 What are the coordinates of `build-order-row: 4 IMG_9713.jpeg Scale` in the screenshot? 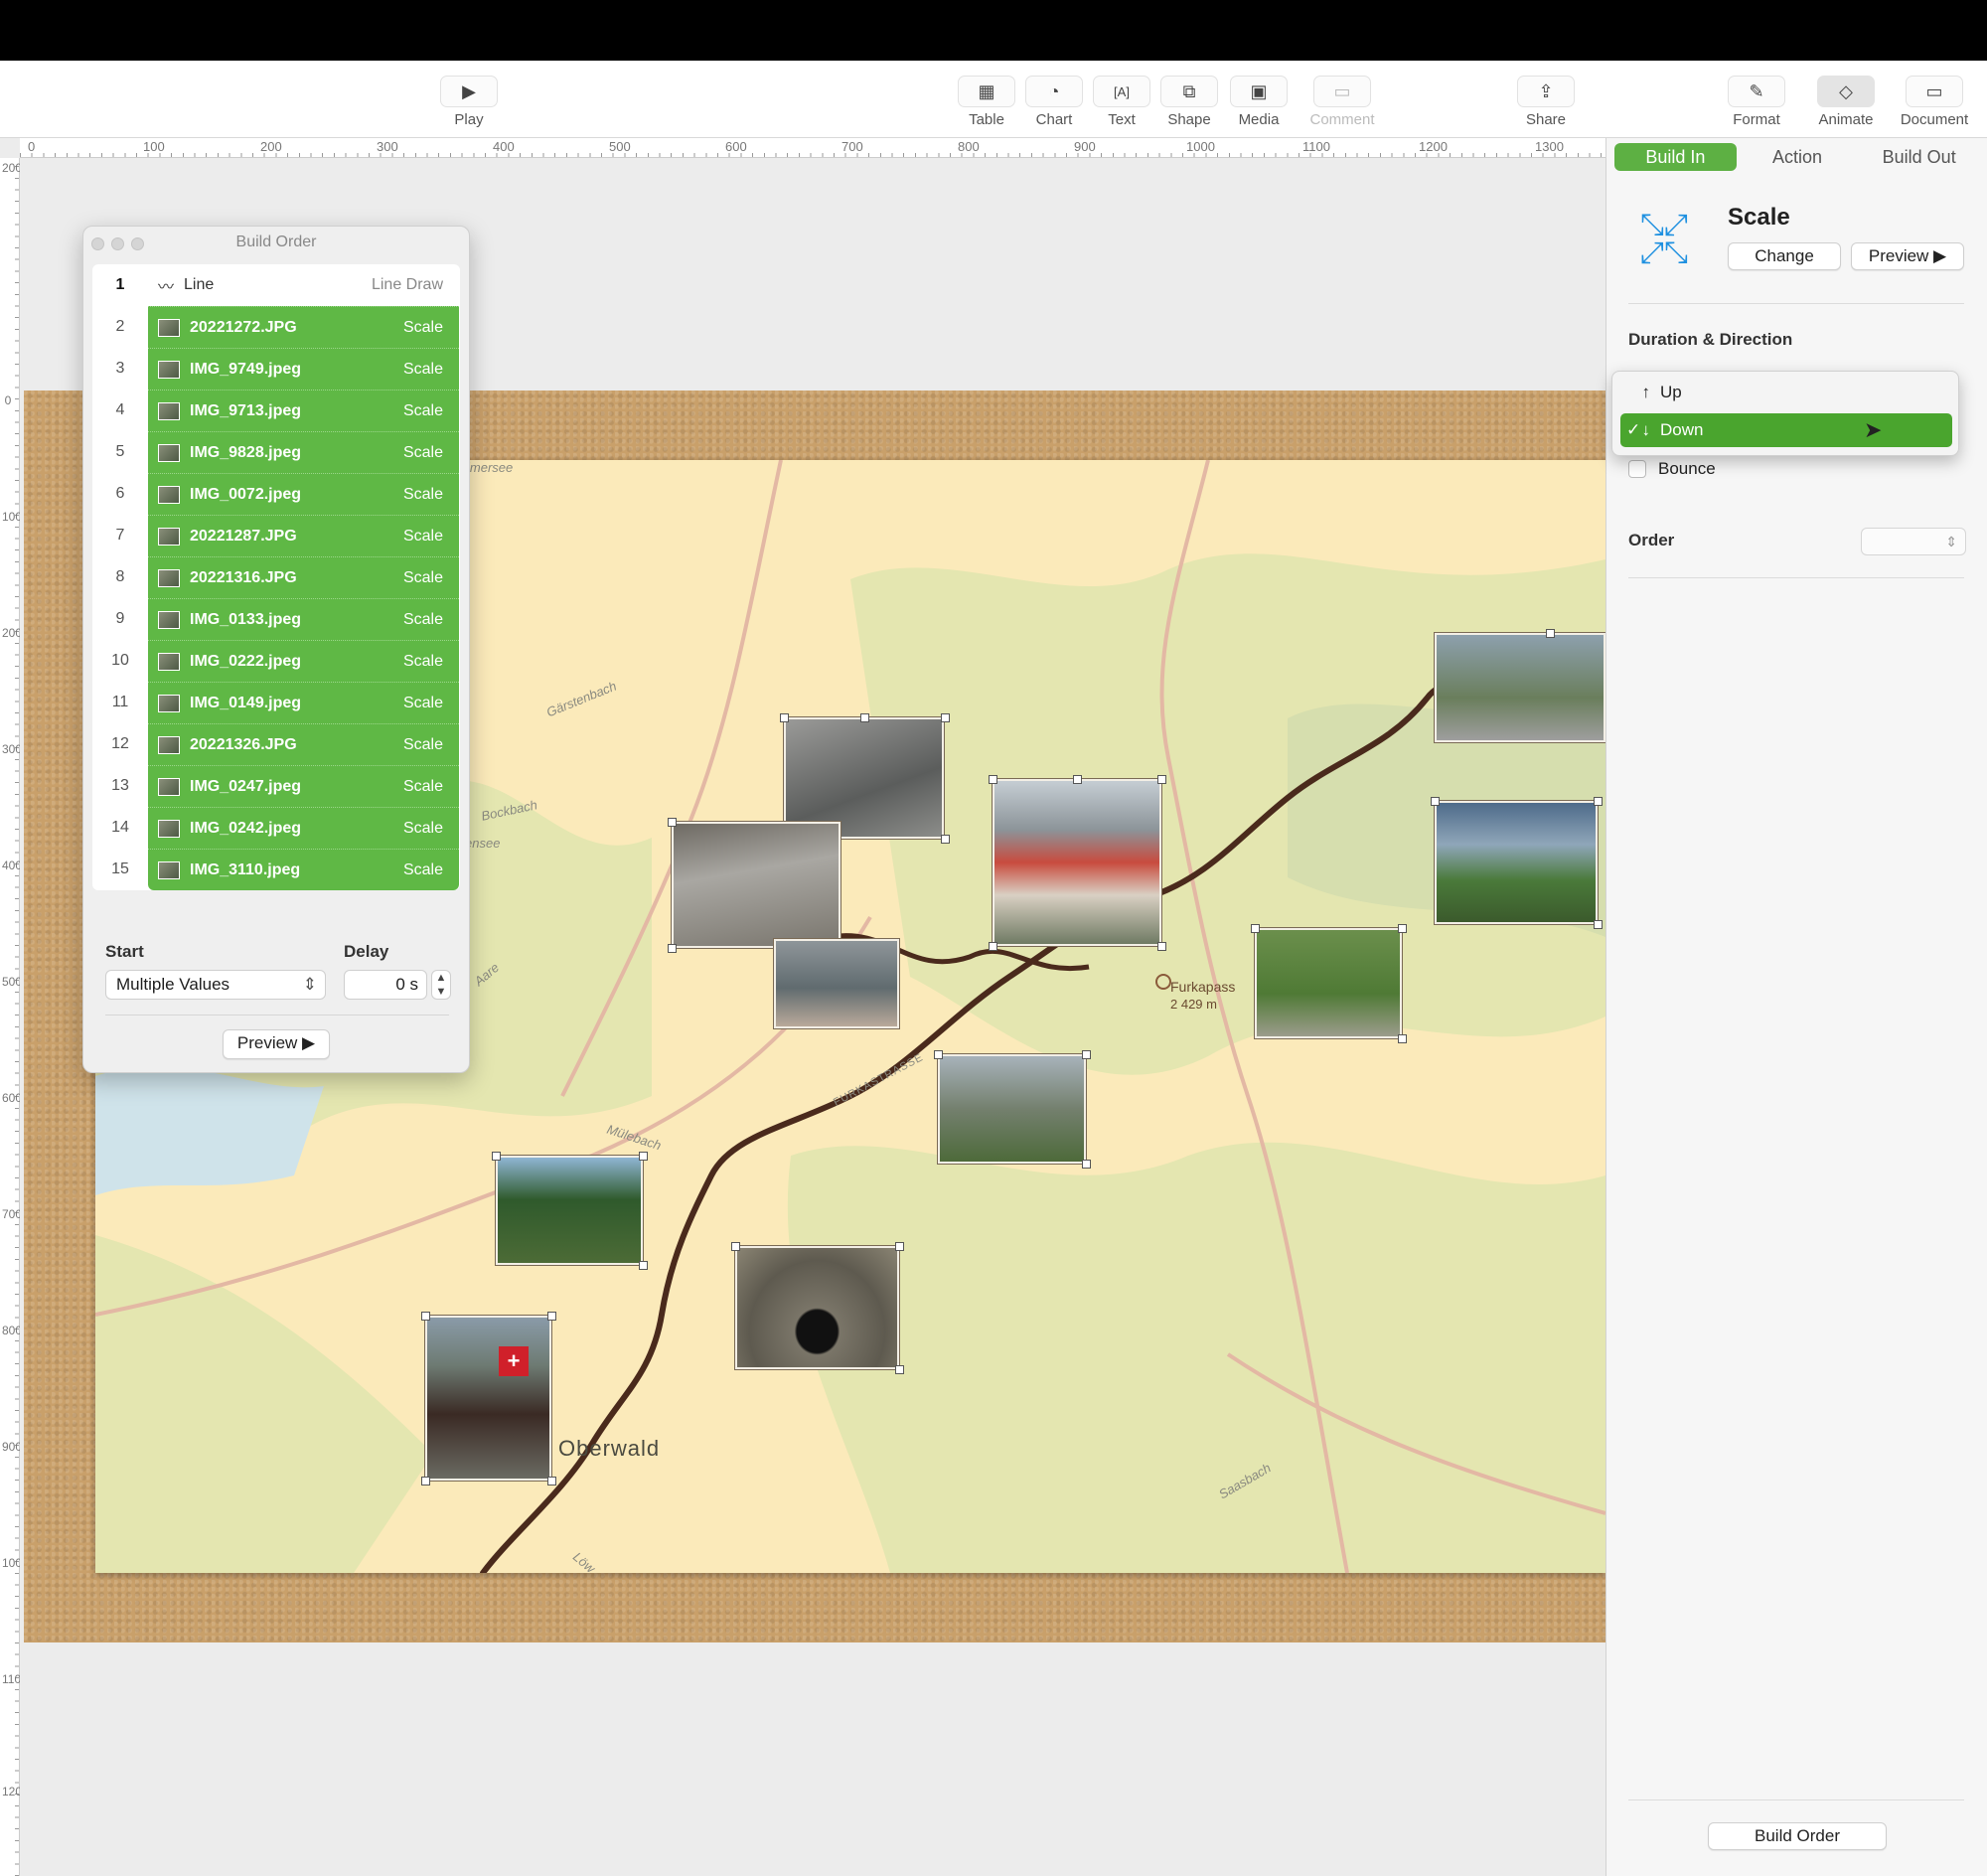 It's located at (276, 411).